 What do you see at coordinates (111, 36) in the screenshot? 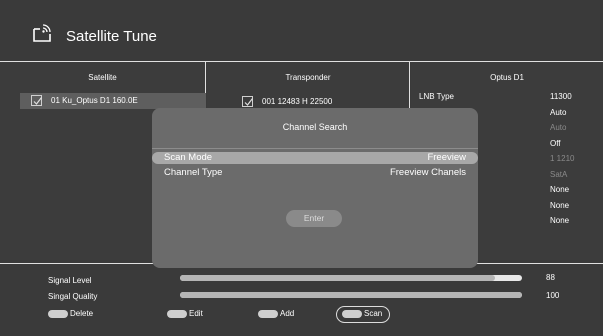
I see `page-title: Satellite Tune` at bounding box center [111, 36].